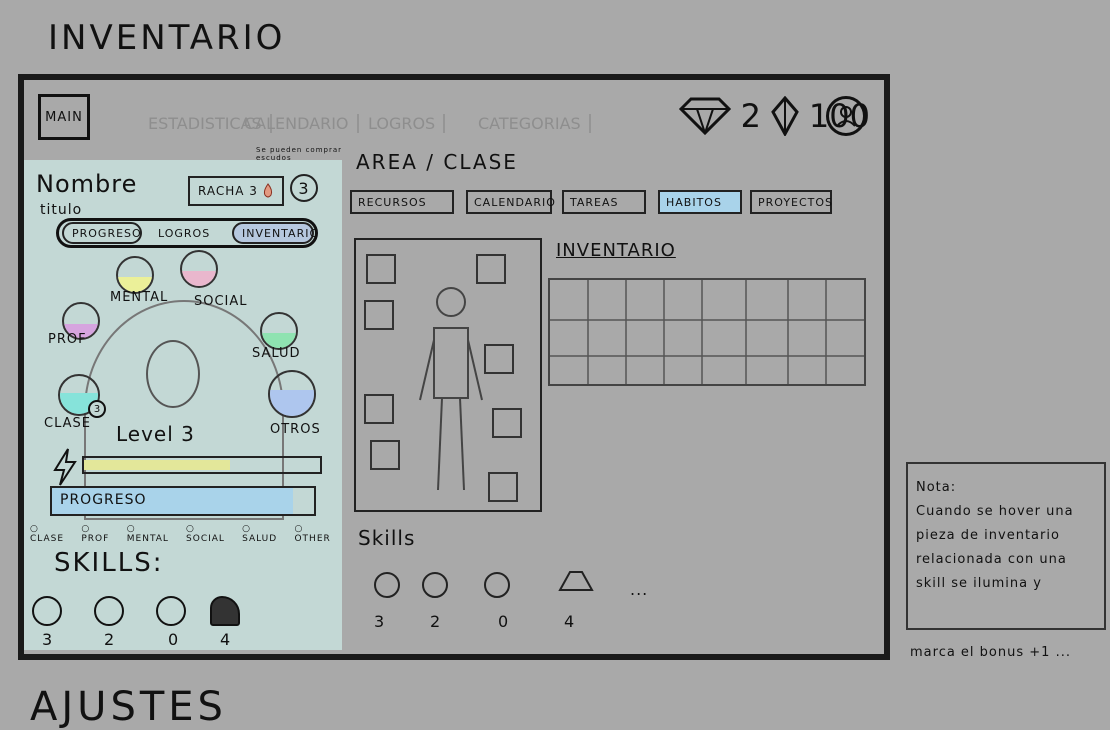 The image size is (1110, 730). Describe the element at coordinates (510, 202) in the screenshot. I see `tab-calendario: CALENDARIO` at that location.